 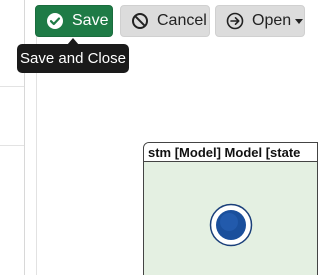 What do you see at coordinates (55, 21) in the screenshot?
I see `check-circle-icon` at bounding box center [55, 21].